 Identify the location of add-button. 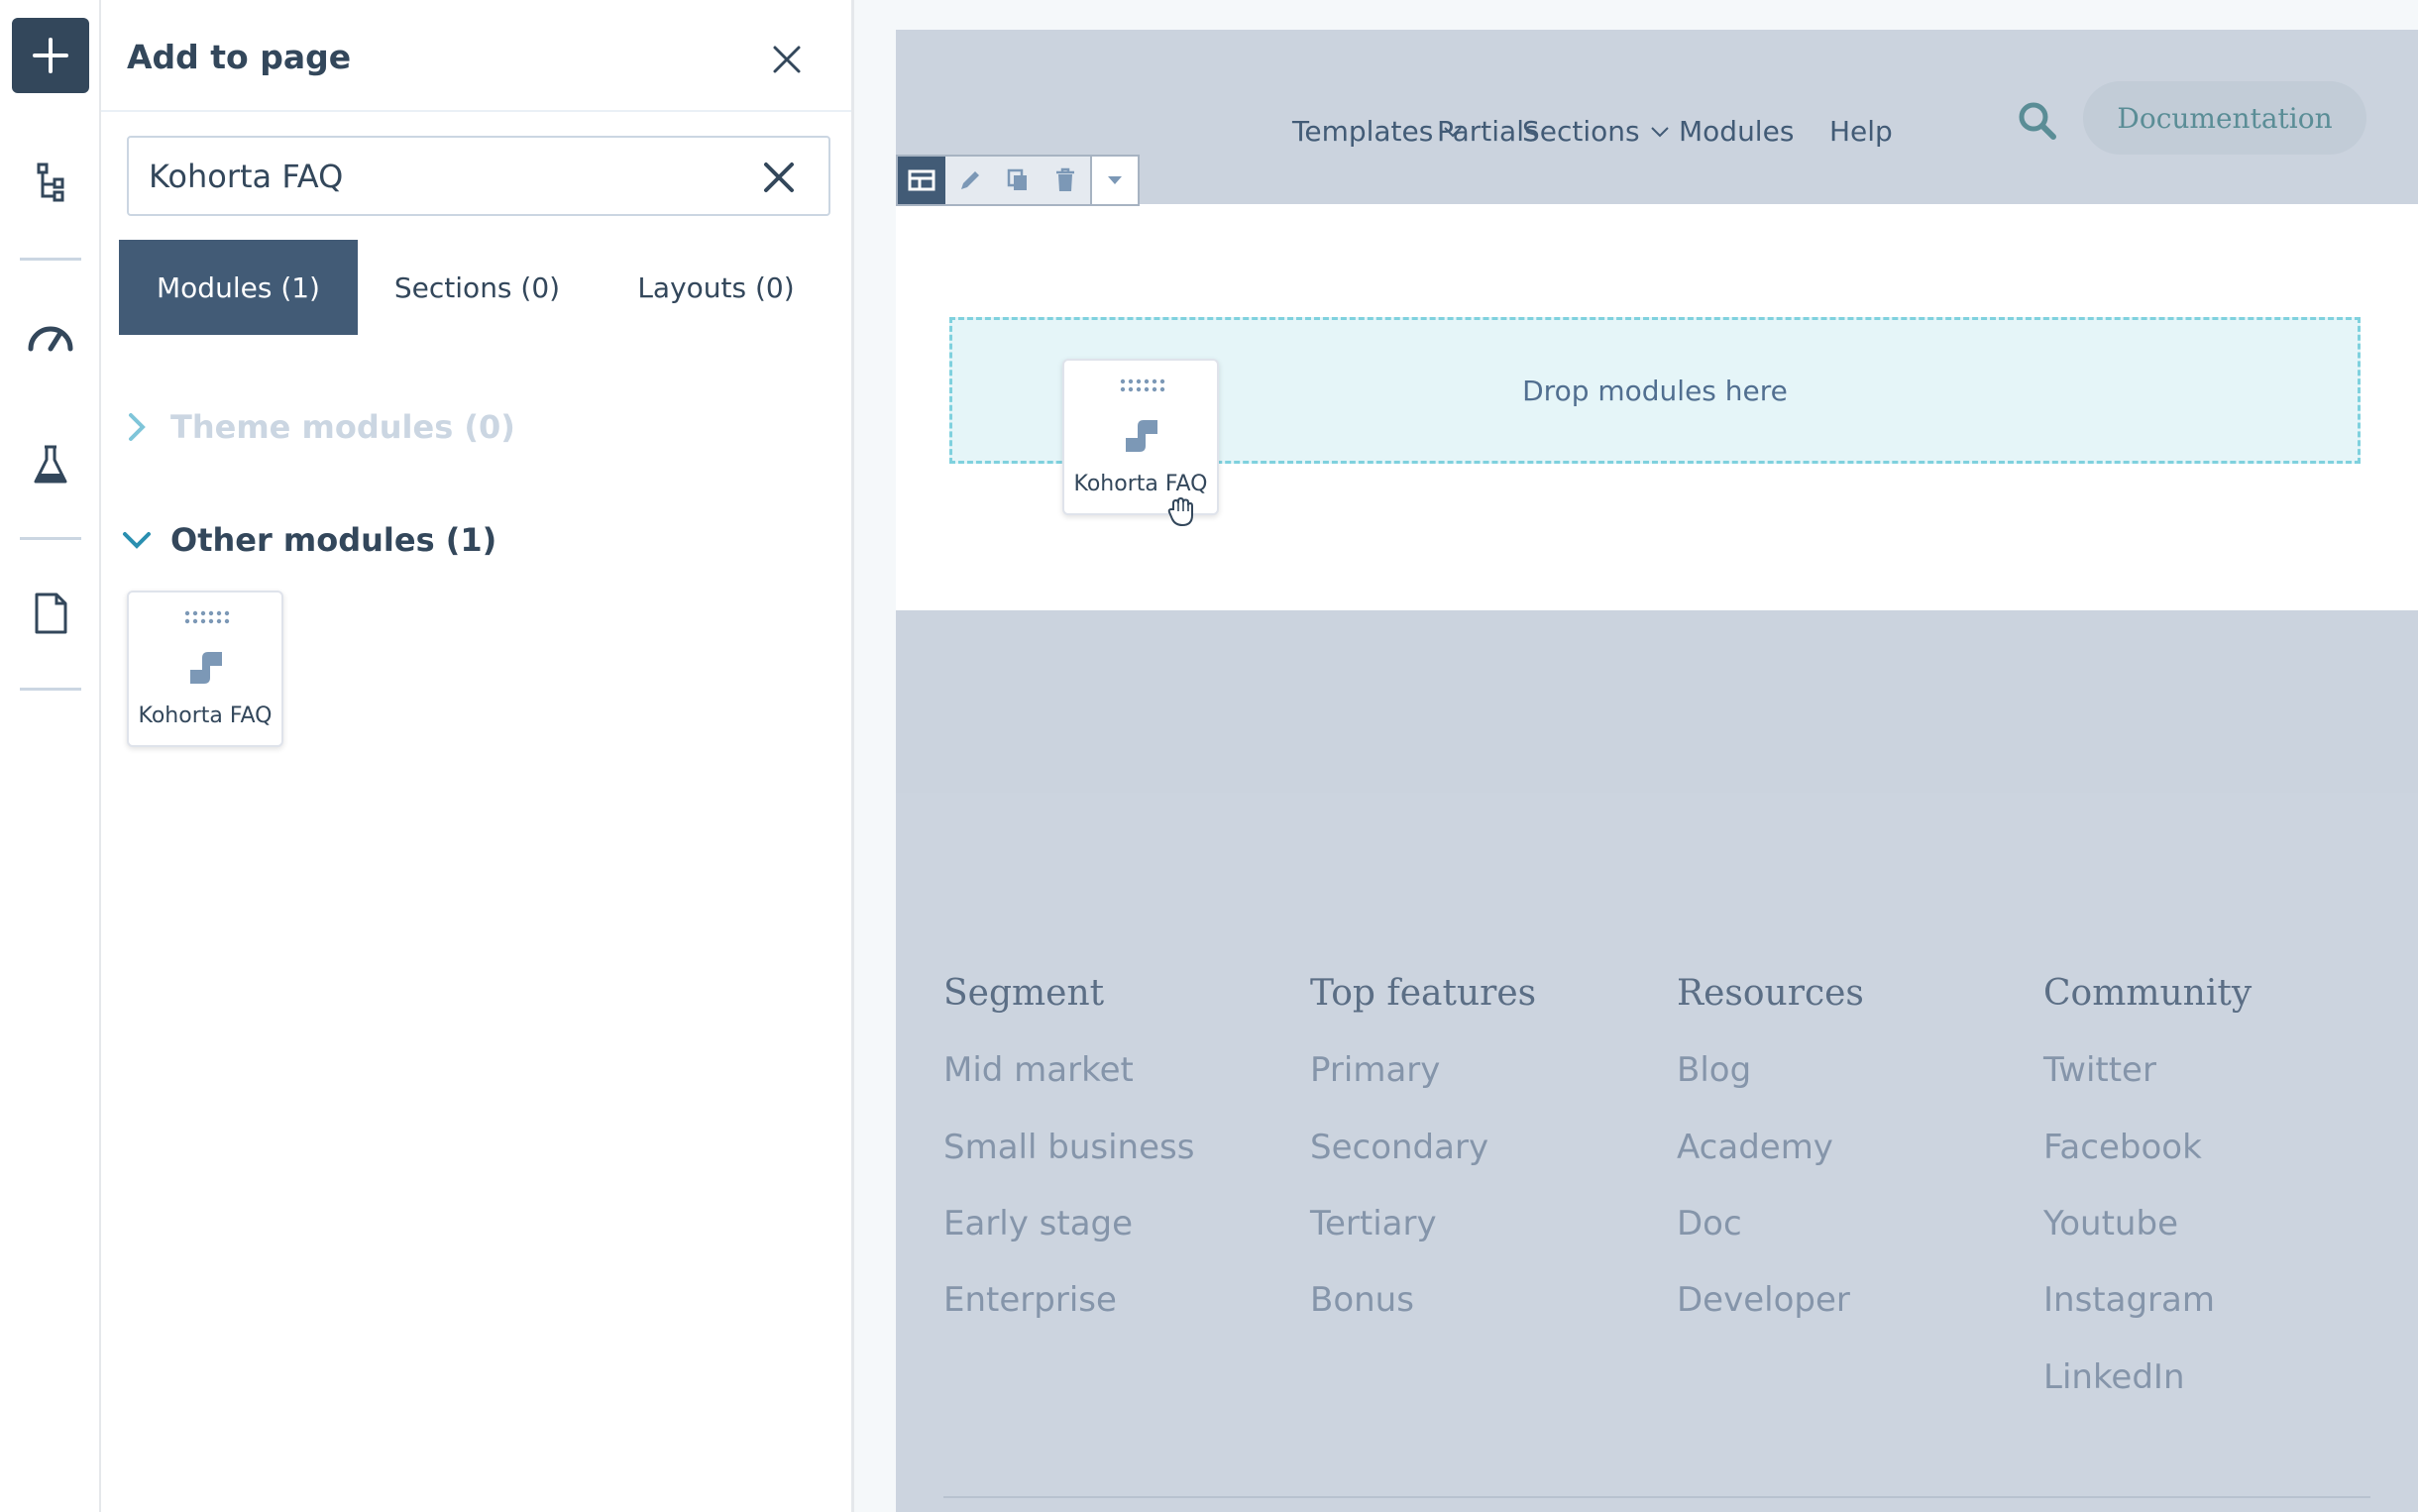
(50, 56).